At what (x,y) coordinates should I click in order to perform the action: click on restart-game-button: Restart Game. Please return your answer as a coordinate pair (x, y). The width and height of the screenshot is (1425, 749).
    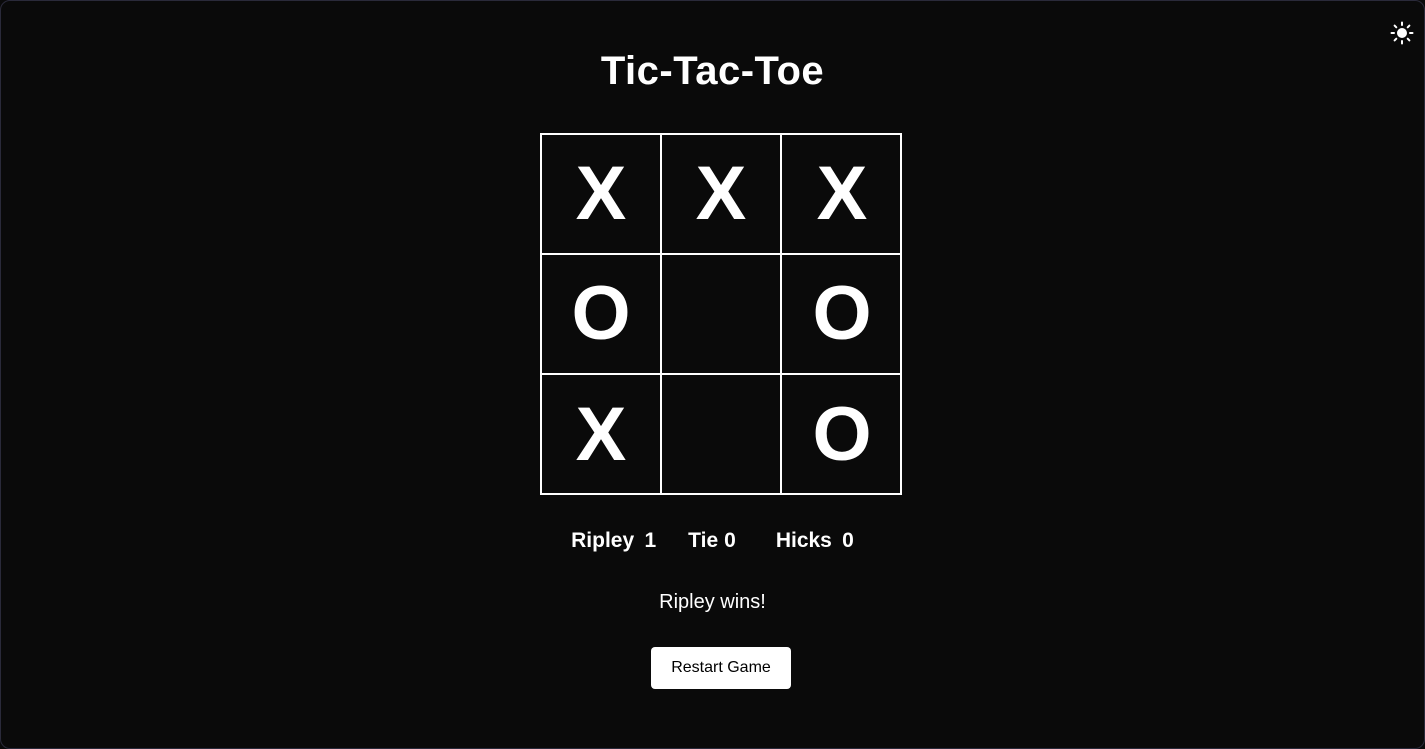
    Looking at the image, I should click on (721, 668).